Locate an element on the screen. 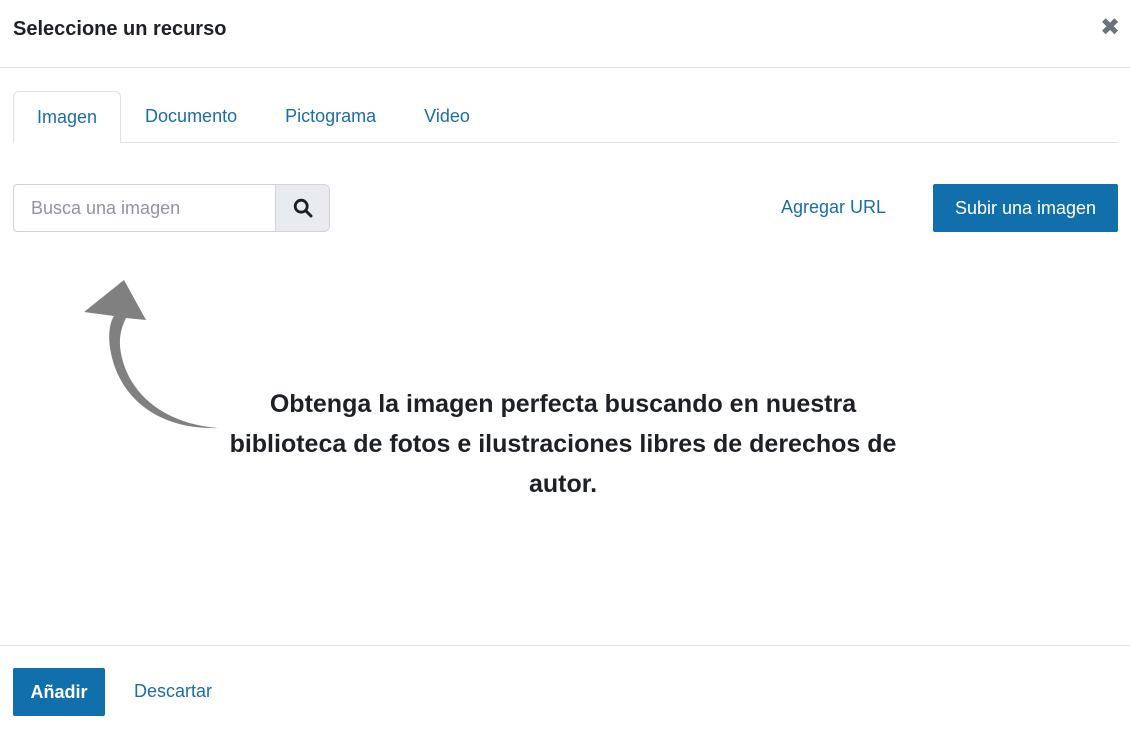 The width and height of the screenshot is (1130, 731). tab-pictograma: Pictograma is located at coordinates (330, 116).